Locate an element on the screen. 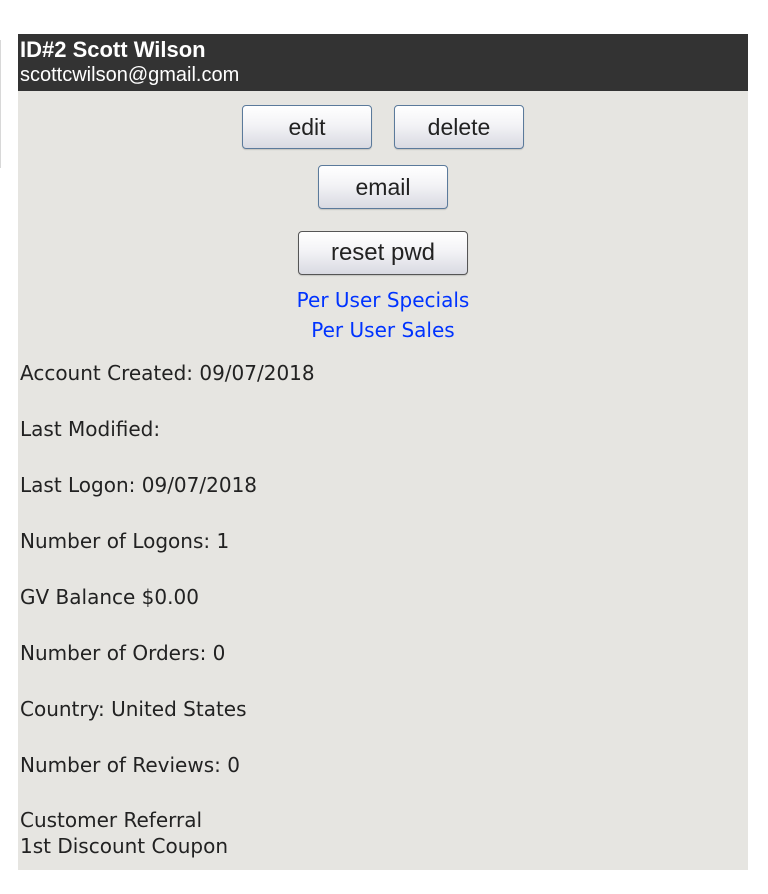 The width and height of the screenshot is (768, 894). reset-password-row: reset pwd is located at coordinates (383, 253).